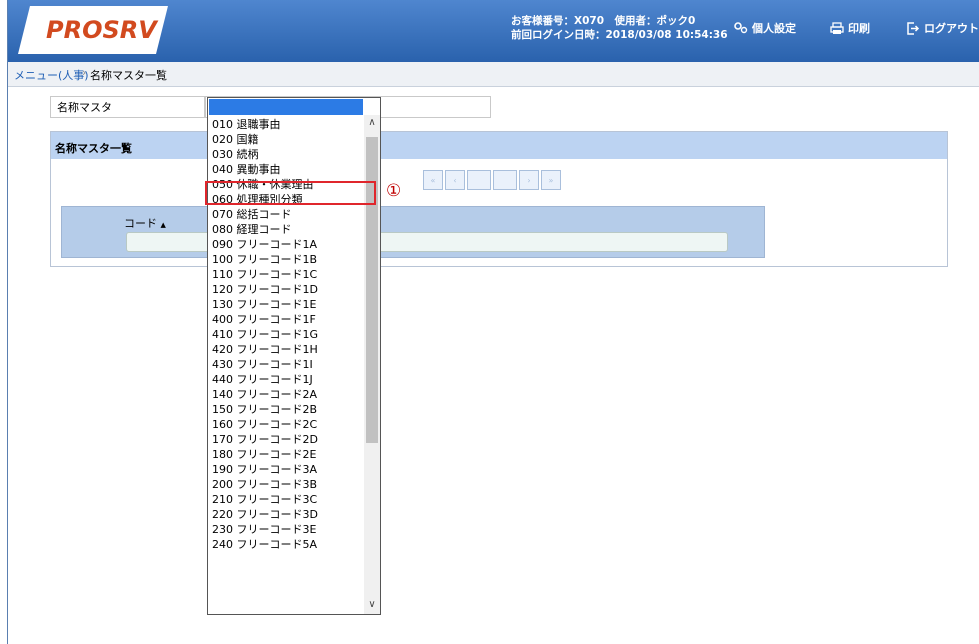  I want to click on dropdown-option: 430 フリーコード1I, so click(288, 364).